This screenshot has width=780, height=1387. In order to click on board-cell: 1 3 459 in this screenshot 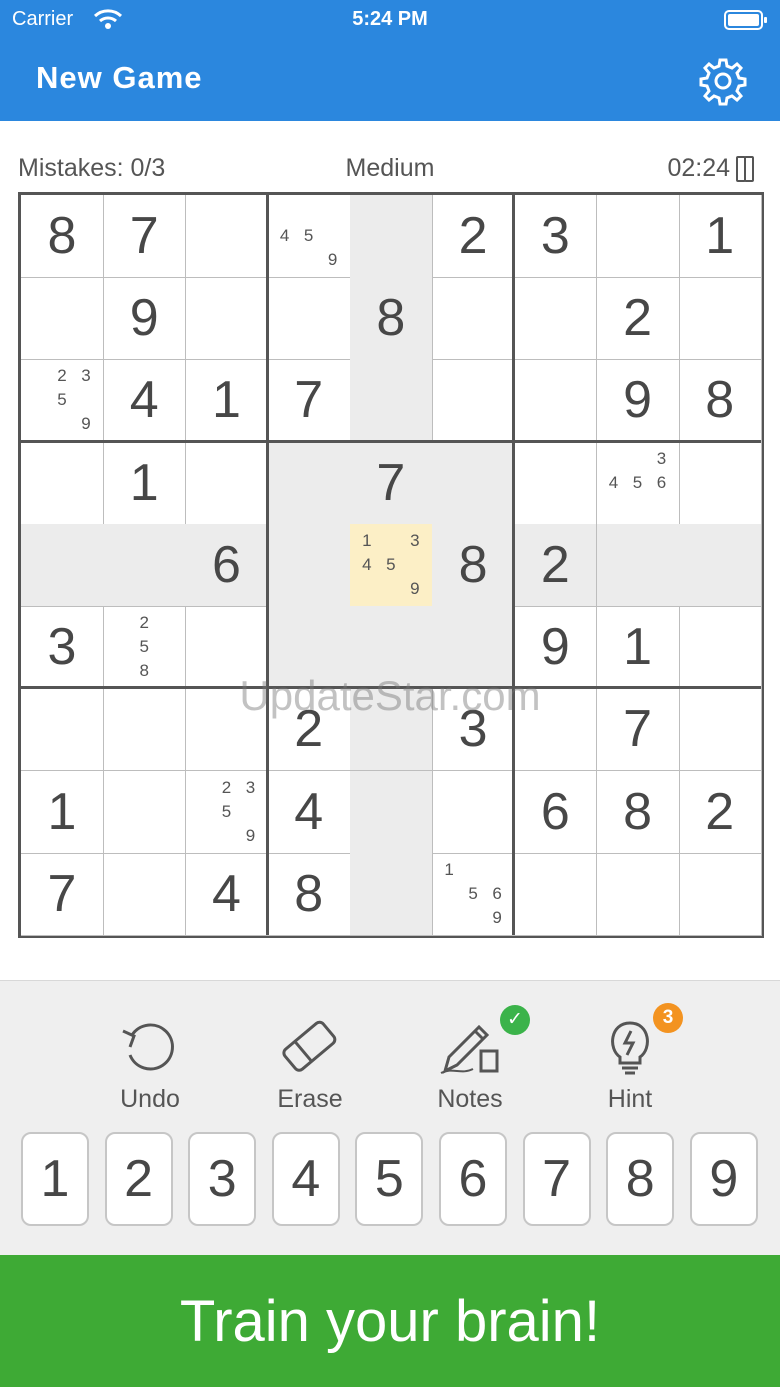, I will do `click(391, 565)`.